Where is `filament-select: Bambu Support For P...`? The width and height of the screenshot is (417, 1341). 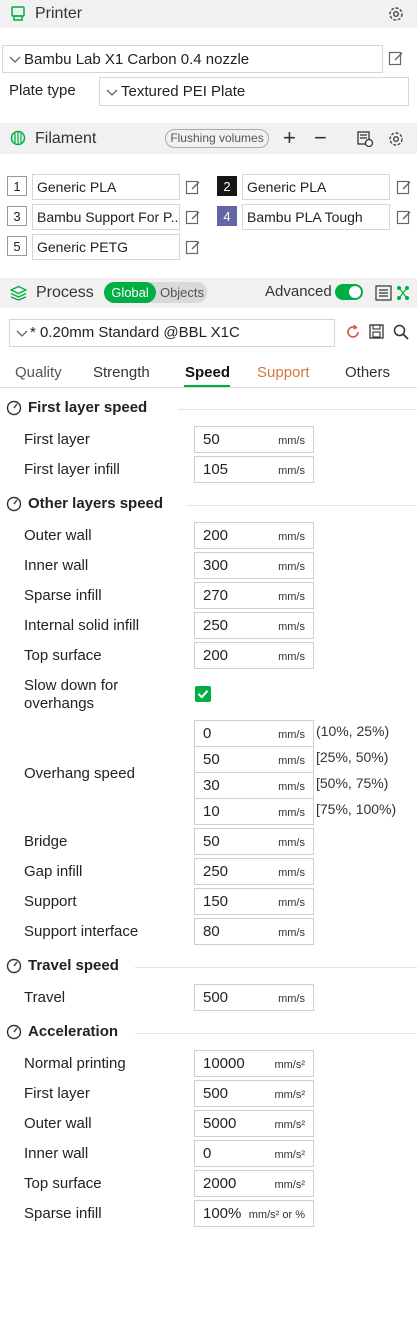 filament-select: Bambu Support For P... is located at coordinates (106, 217).